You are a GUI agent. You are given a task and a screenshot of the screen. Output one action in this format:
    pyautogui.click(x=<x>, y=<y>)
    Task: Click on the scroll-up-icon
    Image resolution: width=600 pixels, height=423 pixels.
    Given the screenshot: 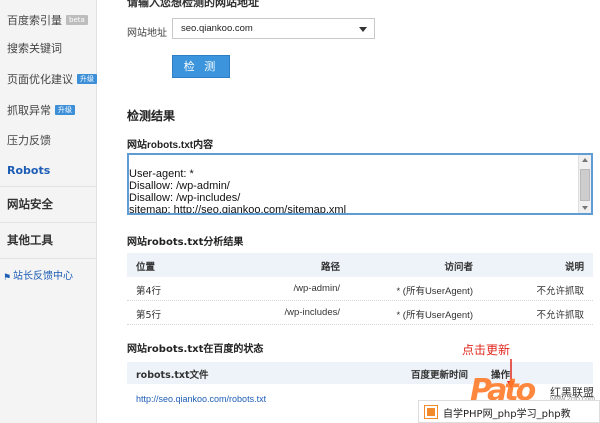 What is the action you would take?
    pyautogui.click(x=585, y=160)
    